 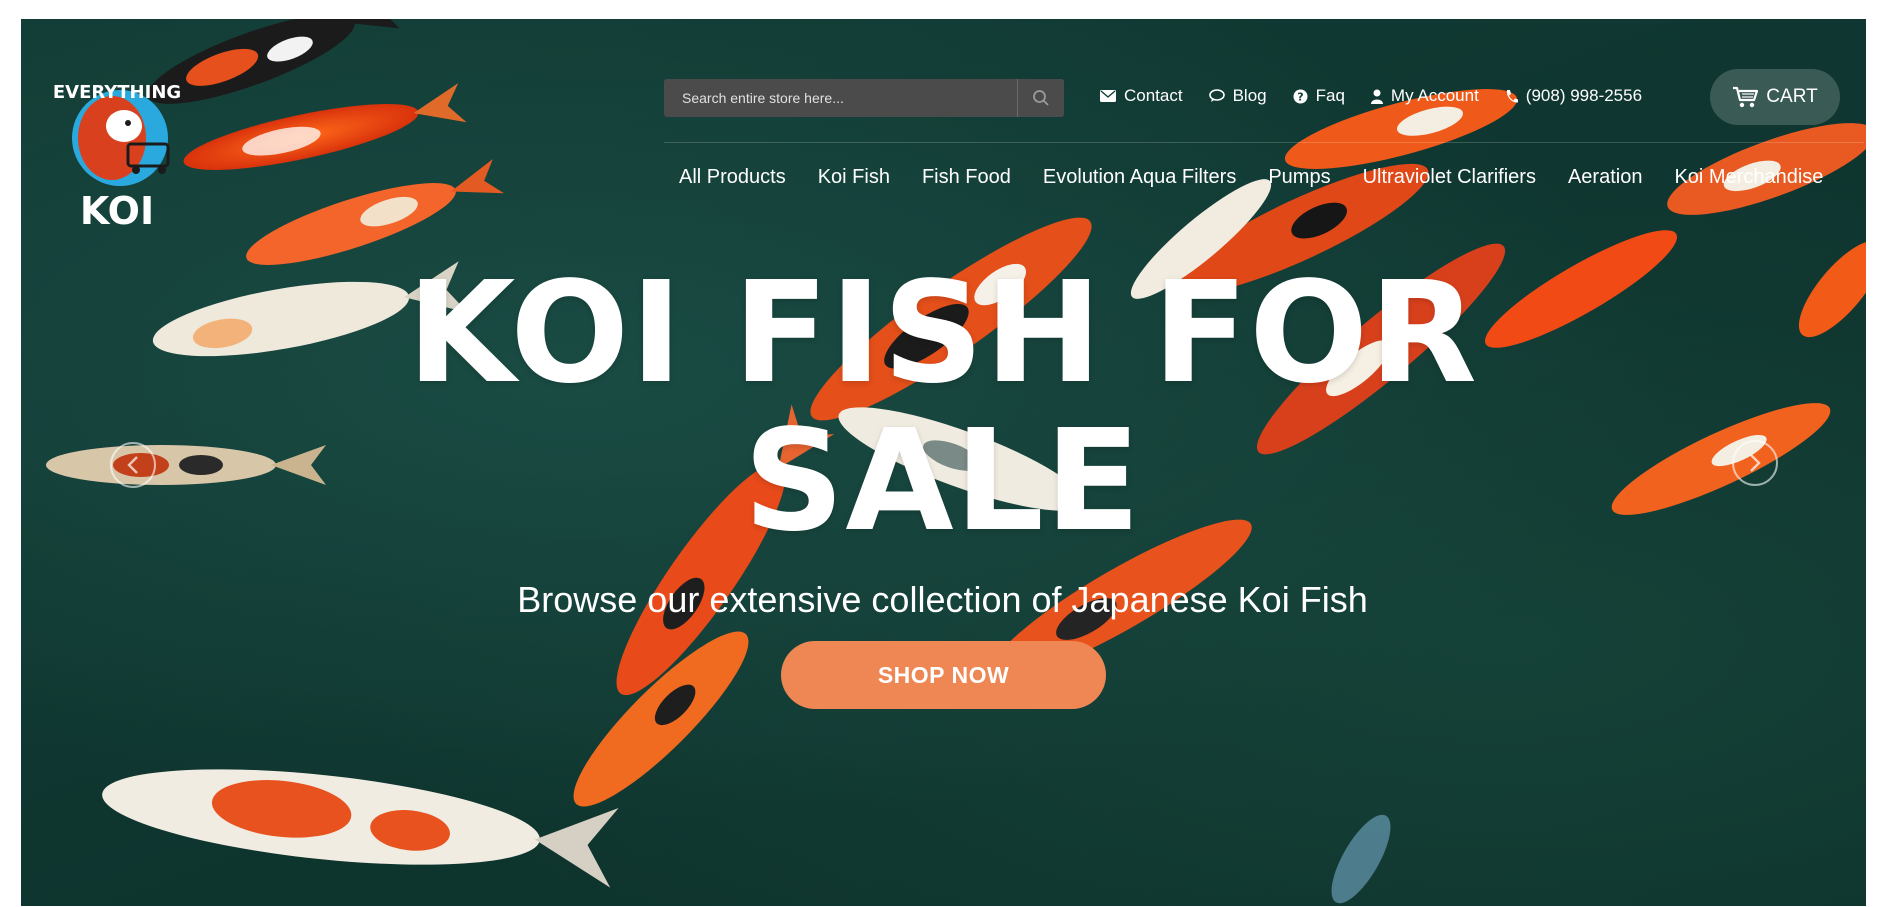 What do you see at coordinates (1299, 177) in the screenshot?
I see `nav-item-pumps: Pumps` at bounding box center [1299, 177].